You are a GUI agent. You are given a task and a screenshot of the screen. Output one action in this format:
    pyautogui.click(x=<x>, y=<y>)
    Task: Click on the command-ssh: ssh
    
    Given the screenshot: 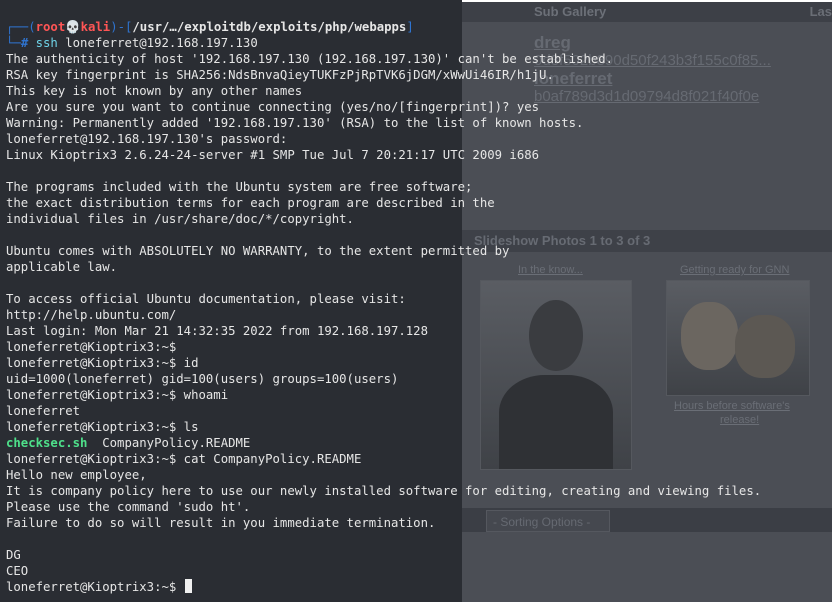 What is the action you would take?
    pyautogui.click(x=46, y=43)
    